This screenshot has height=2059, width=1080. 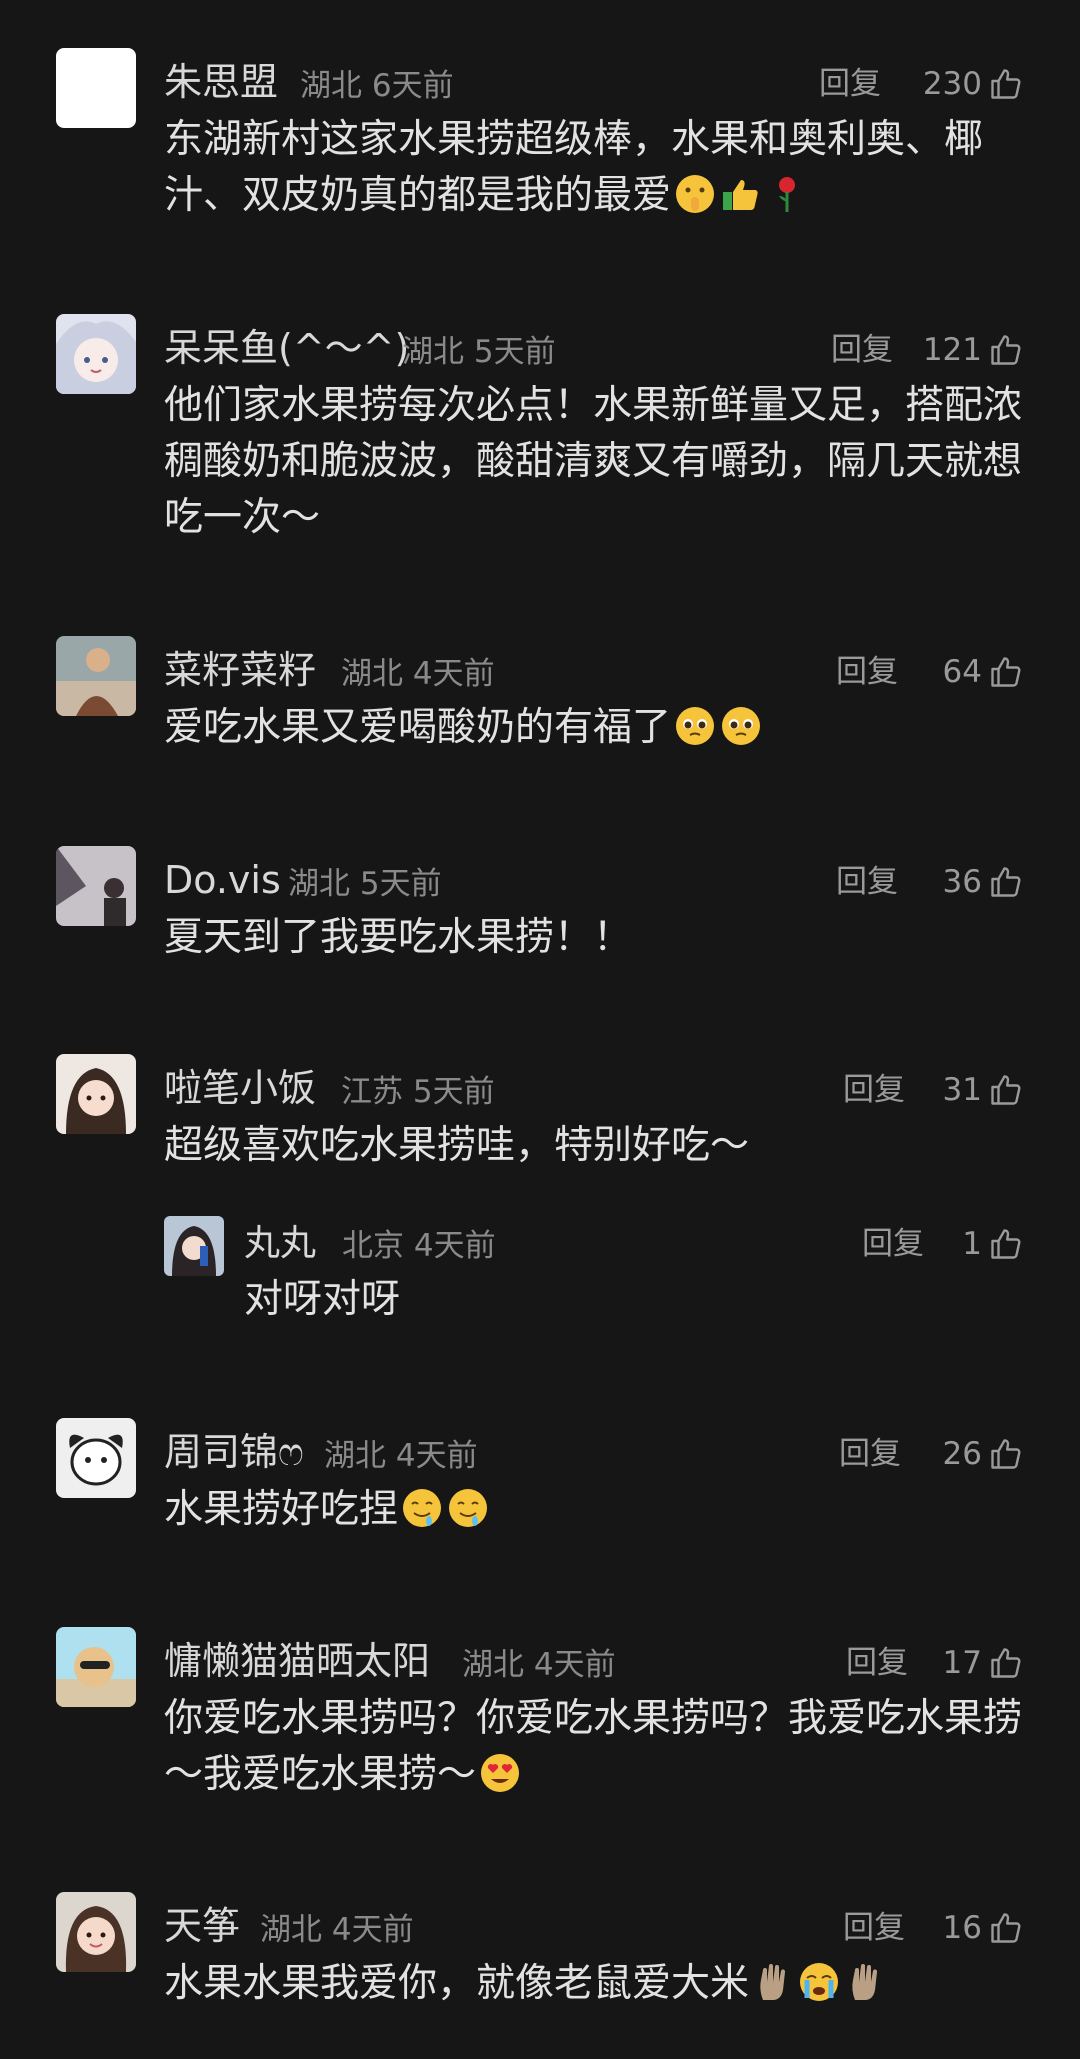 What do you see at coordinates (983, 882) in the screenshot?
I see `like-button: 36` at bounding box center [983, 882].